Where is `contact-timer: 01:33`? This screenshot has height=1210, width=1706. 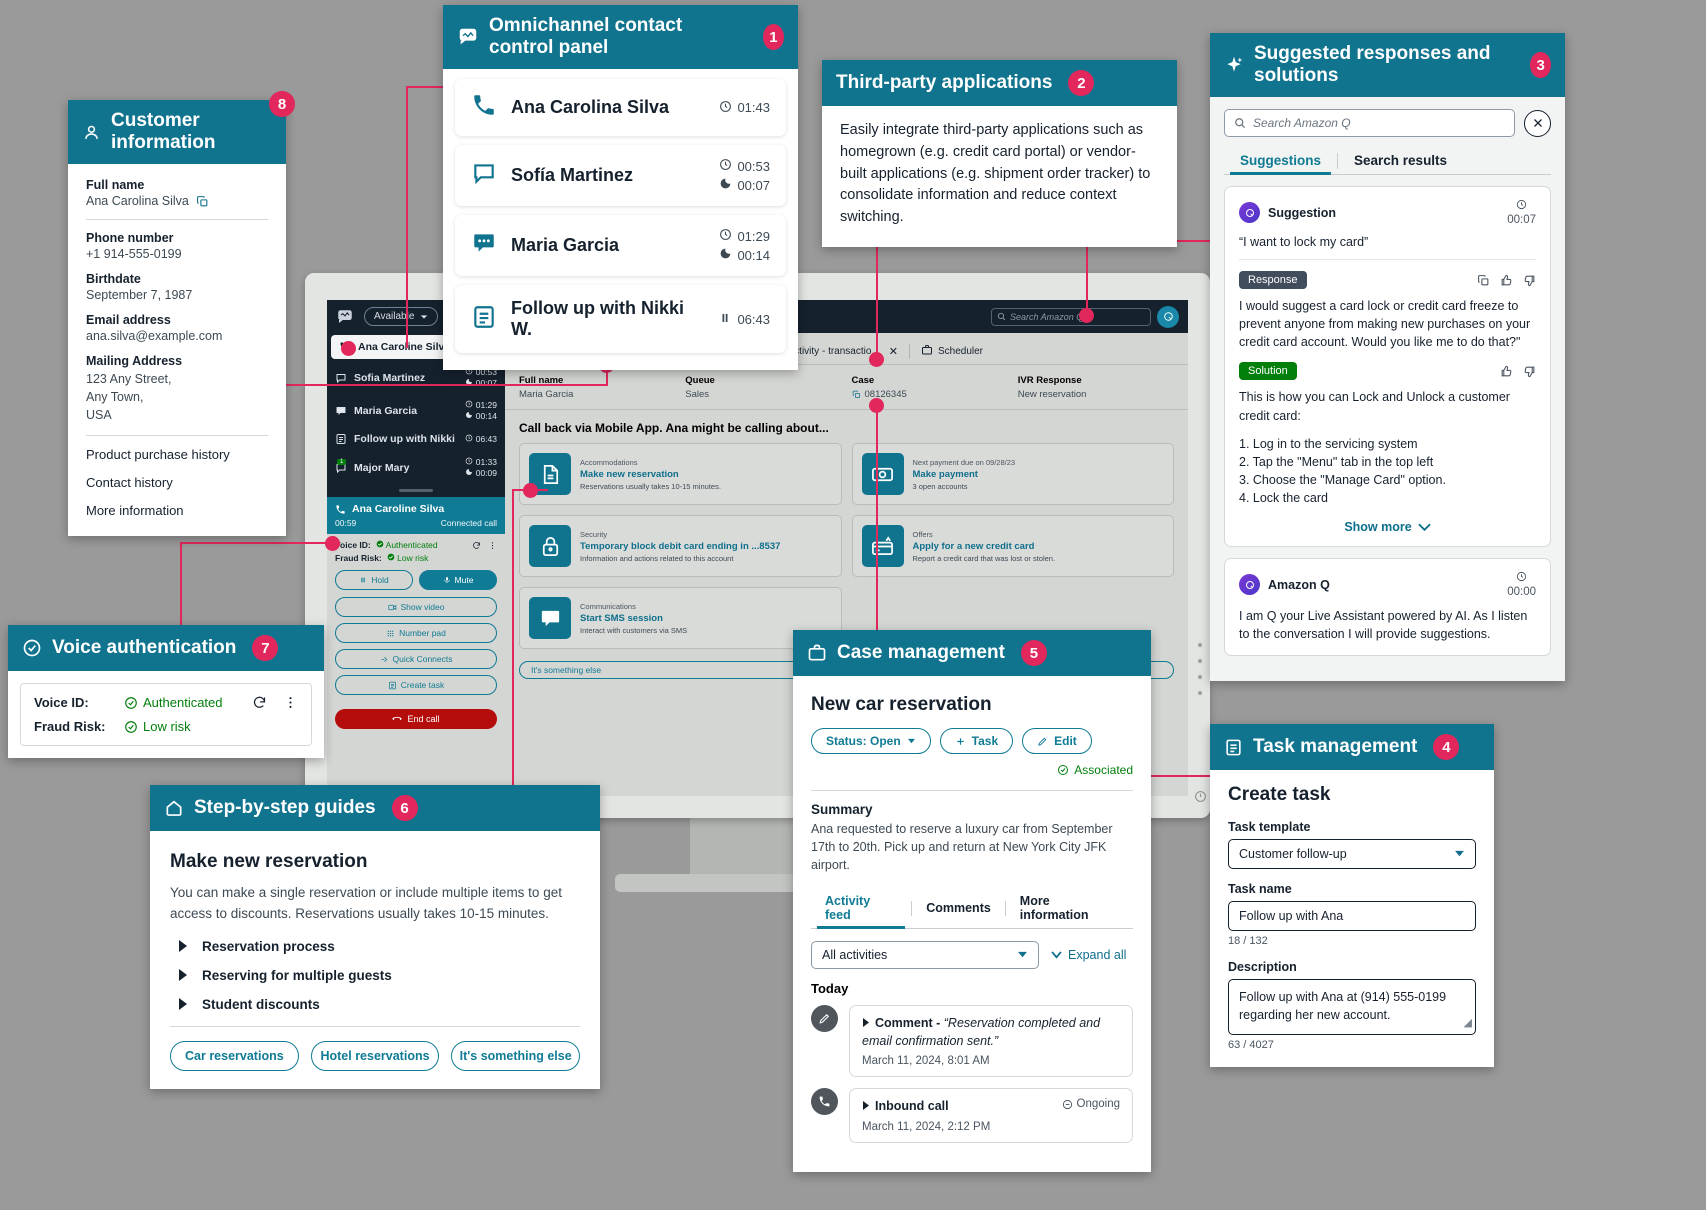 contact-timer: 01:33 is located at coordinates (486, 462).